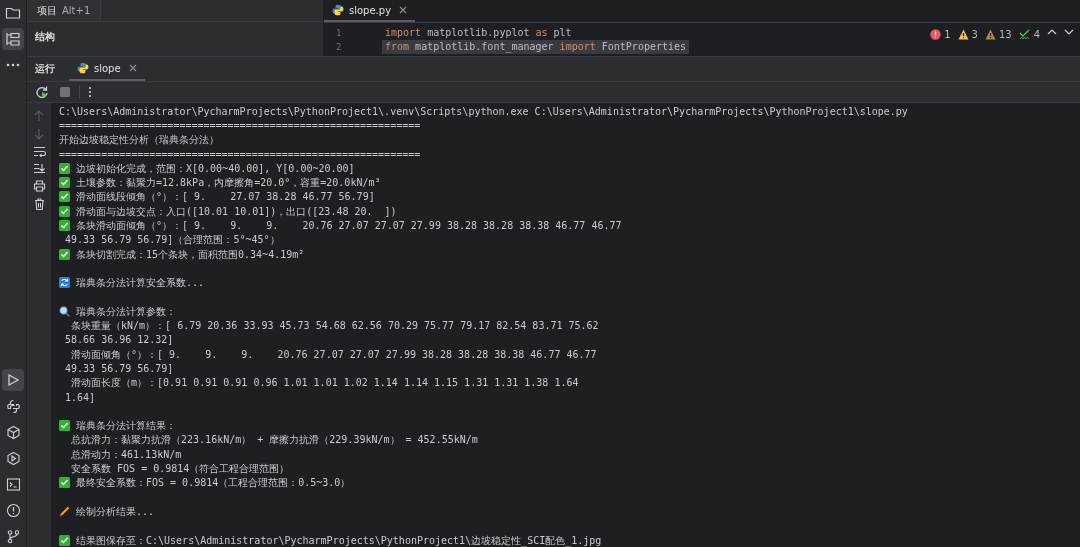 This screenshot has height=547, width=1080. What do you see at coordinates (333, 354) in the screenshot?
I see `console-line: 滑动面倾角（°）：[ 9. 9. 9. 20.76 27.07 27.07 27.99 38.28 38.28 38.38 46.77 46.77` at bounding box center [333, 354].